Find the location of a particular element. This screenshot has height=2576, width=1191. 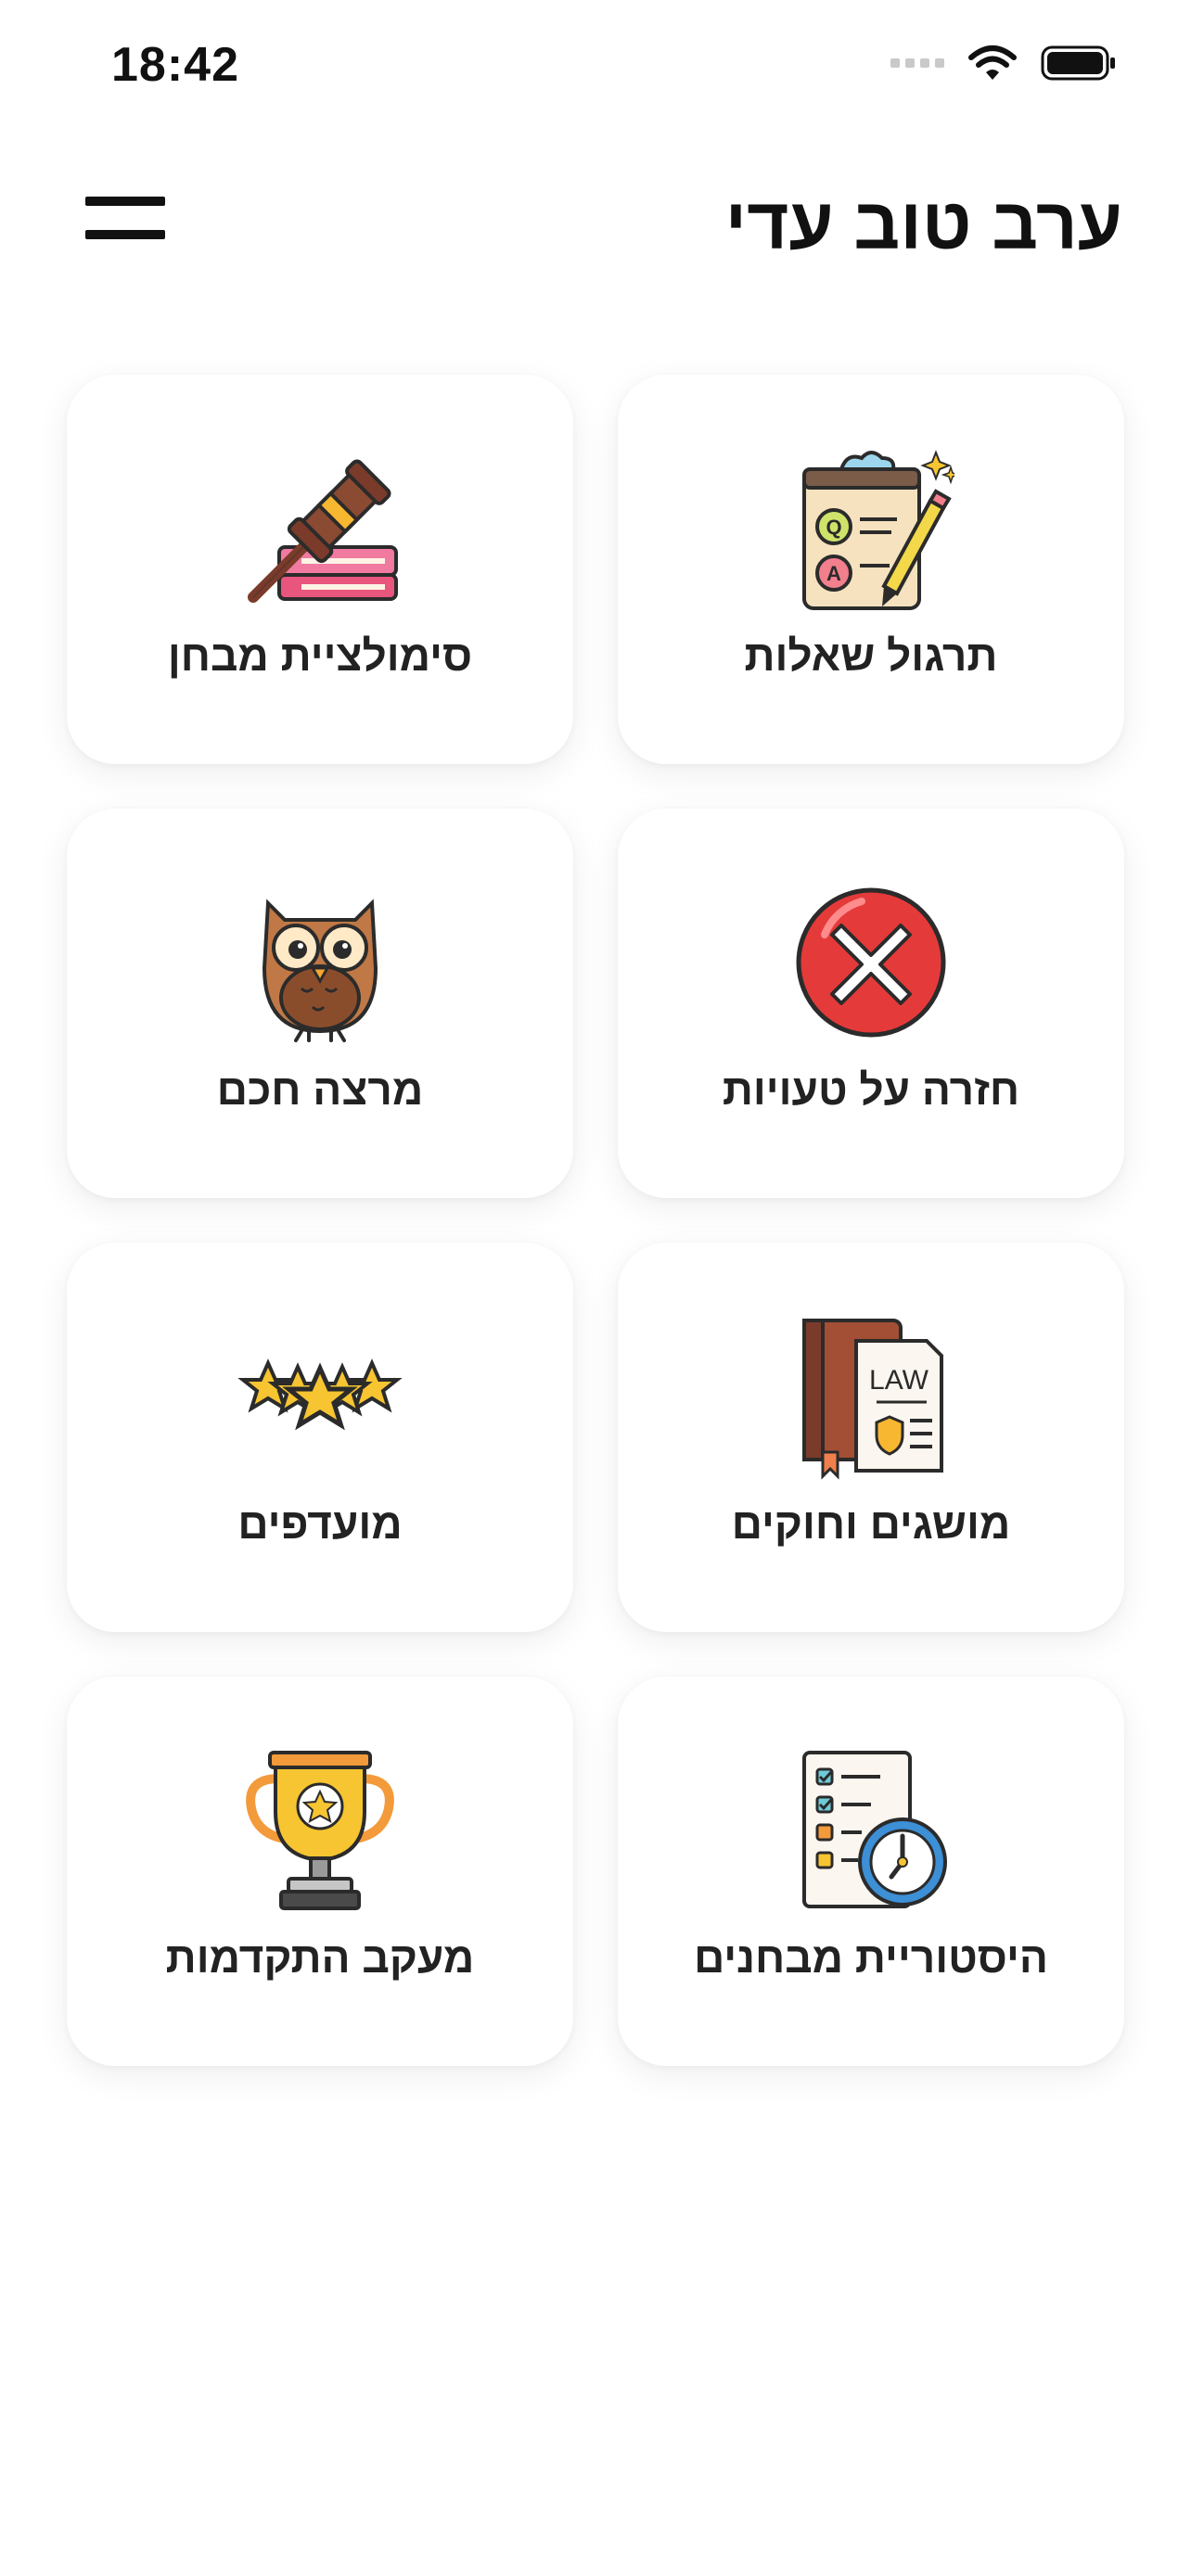

card-label: היסטוריית מבחנים is located at coordinates (871, 1957).